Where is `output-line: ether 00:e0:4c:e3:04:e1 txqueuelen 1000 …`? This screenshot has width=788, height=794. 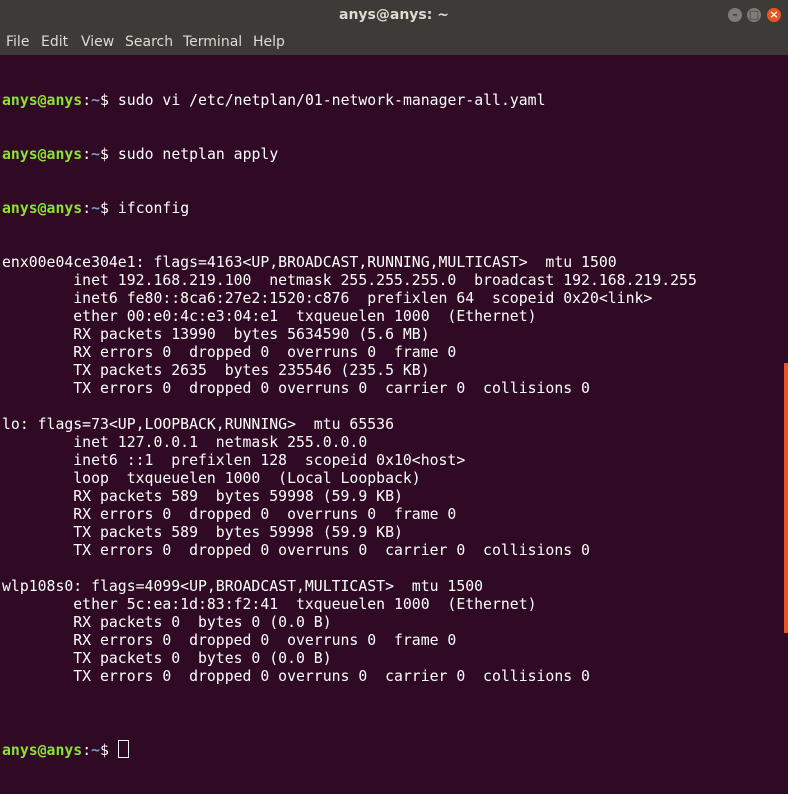 output-line: ether 00:e0:4c:e3:04:e1 txqueuelen 1000 … is located at coordinates (269, 316).